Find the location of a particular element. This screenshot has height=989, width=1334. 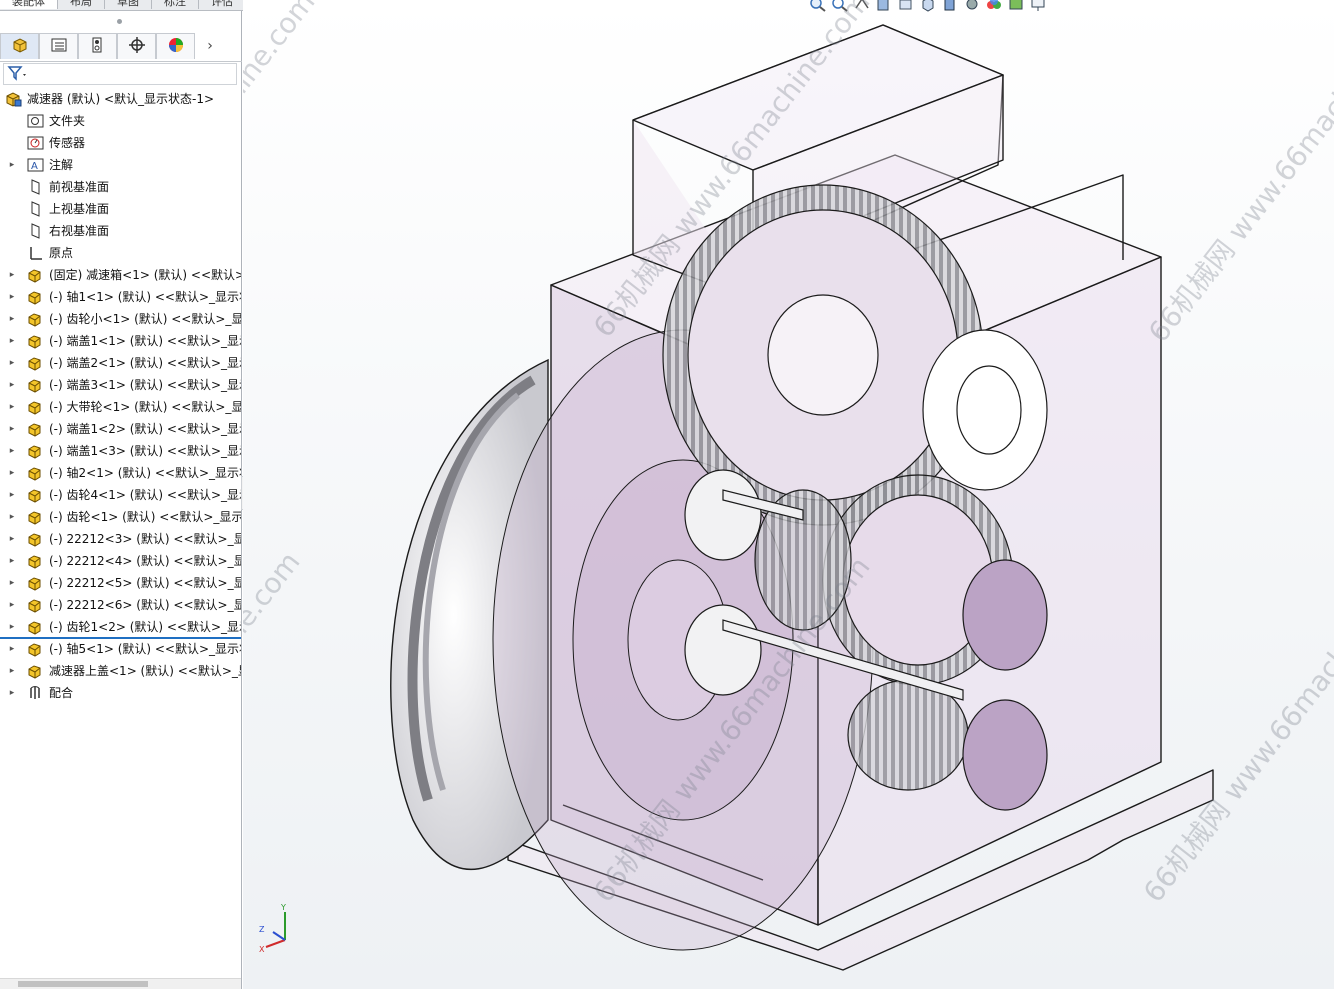

tree-component: ▸ (-) 轴2<1> (默认) <<默认>_显示状 is located at coordinates (120, 473).